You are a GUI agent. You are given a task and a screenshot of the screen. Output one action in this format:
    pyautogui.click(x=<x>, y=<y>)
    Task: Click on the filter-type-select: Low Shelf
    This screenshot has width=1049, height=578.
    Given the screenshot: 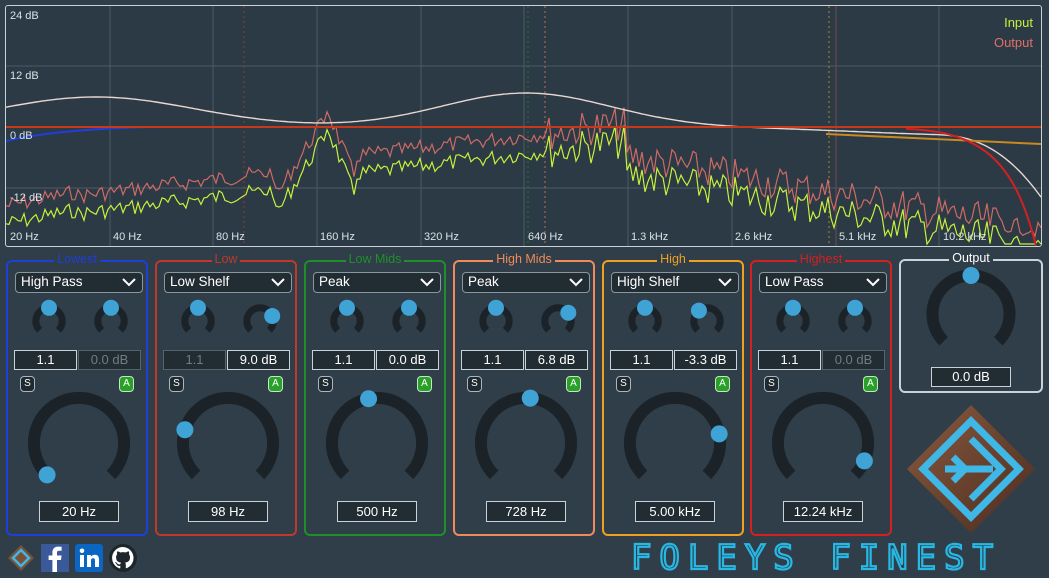 What is the action you would take?
    pyautogui.click(x=228, y=282)
    